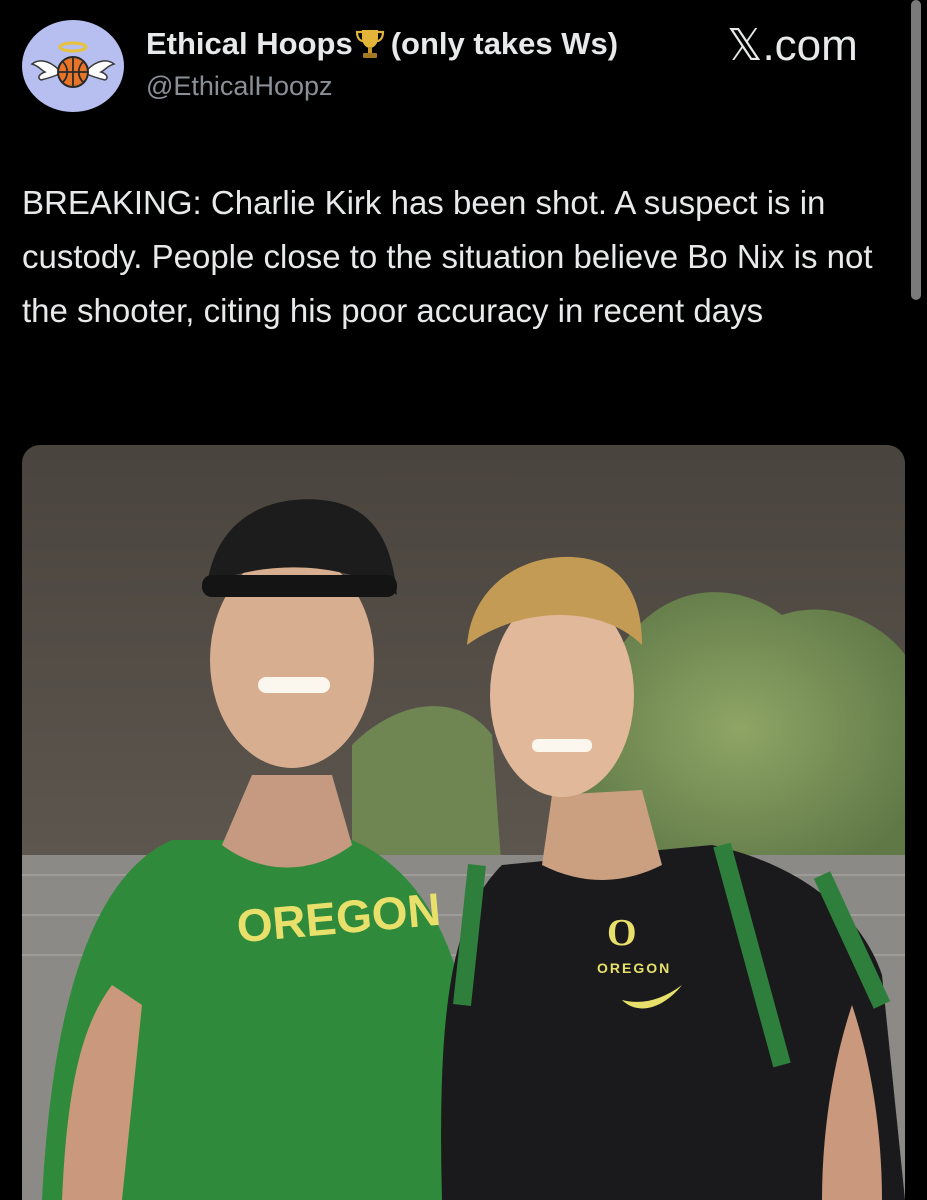 This screenshot has height=1200, width=927. I want to click on trophy-icon, so click(369, 44).